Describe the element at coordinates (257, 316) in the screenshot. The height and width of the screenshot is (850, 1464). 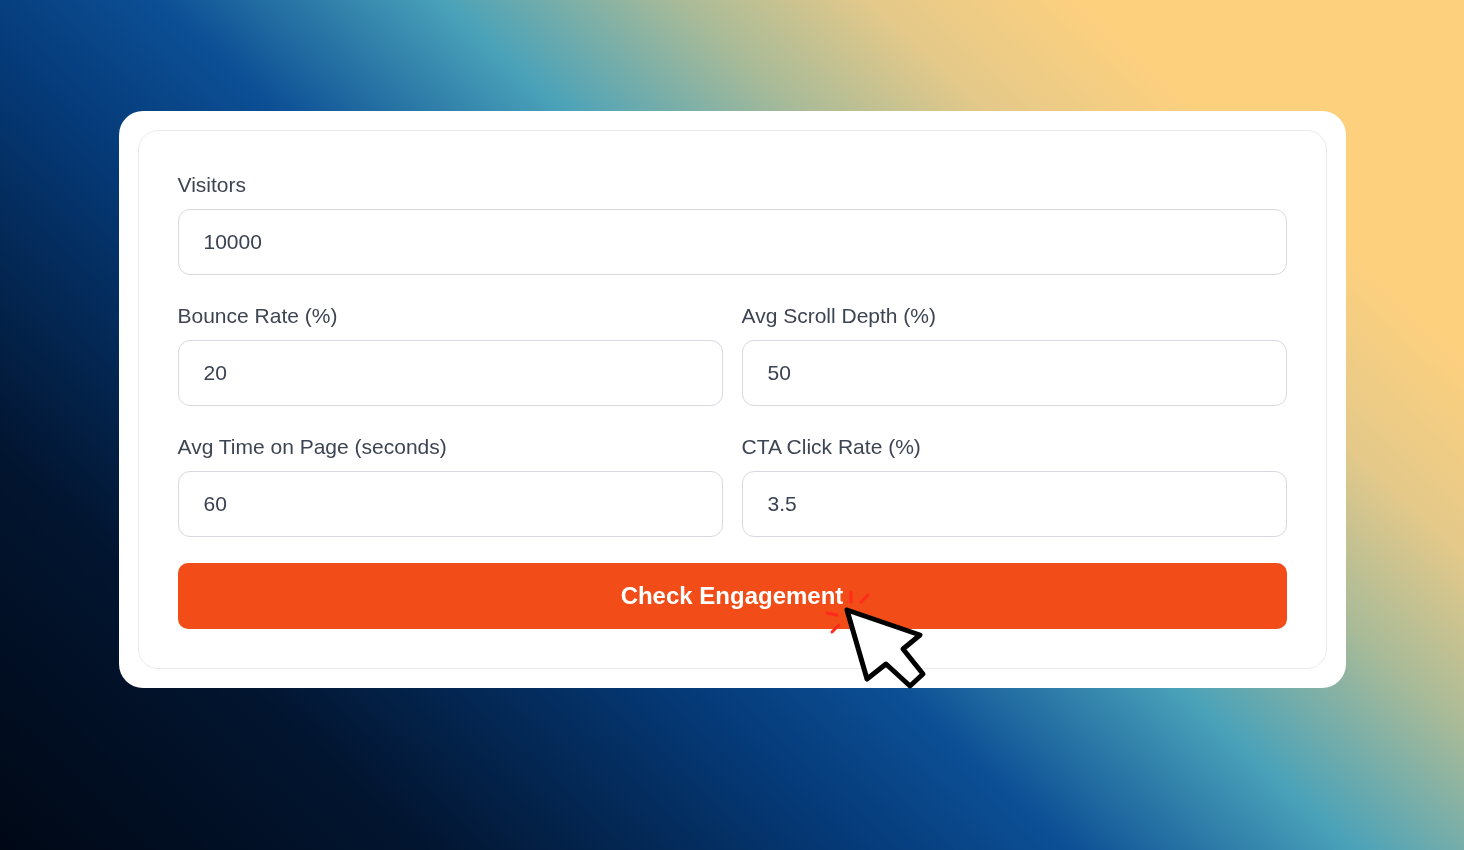
I see `field-label: Bounce Rate (%)` at that location.